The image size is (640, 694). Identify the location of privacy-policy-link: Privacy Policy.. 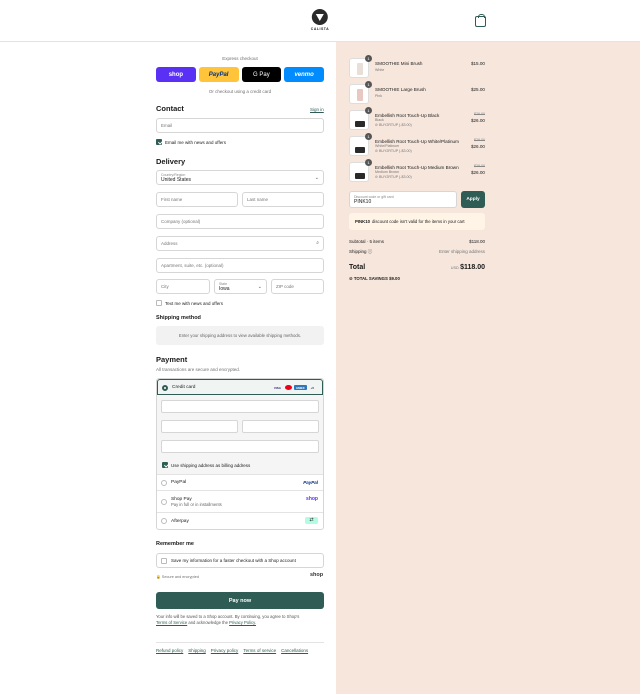
(242, 622).